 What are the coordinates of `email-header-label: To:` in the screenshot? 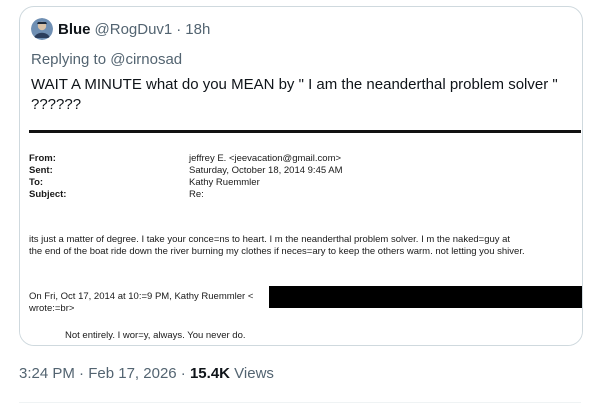 It's located at (36, 182).